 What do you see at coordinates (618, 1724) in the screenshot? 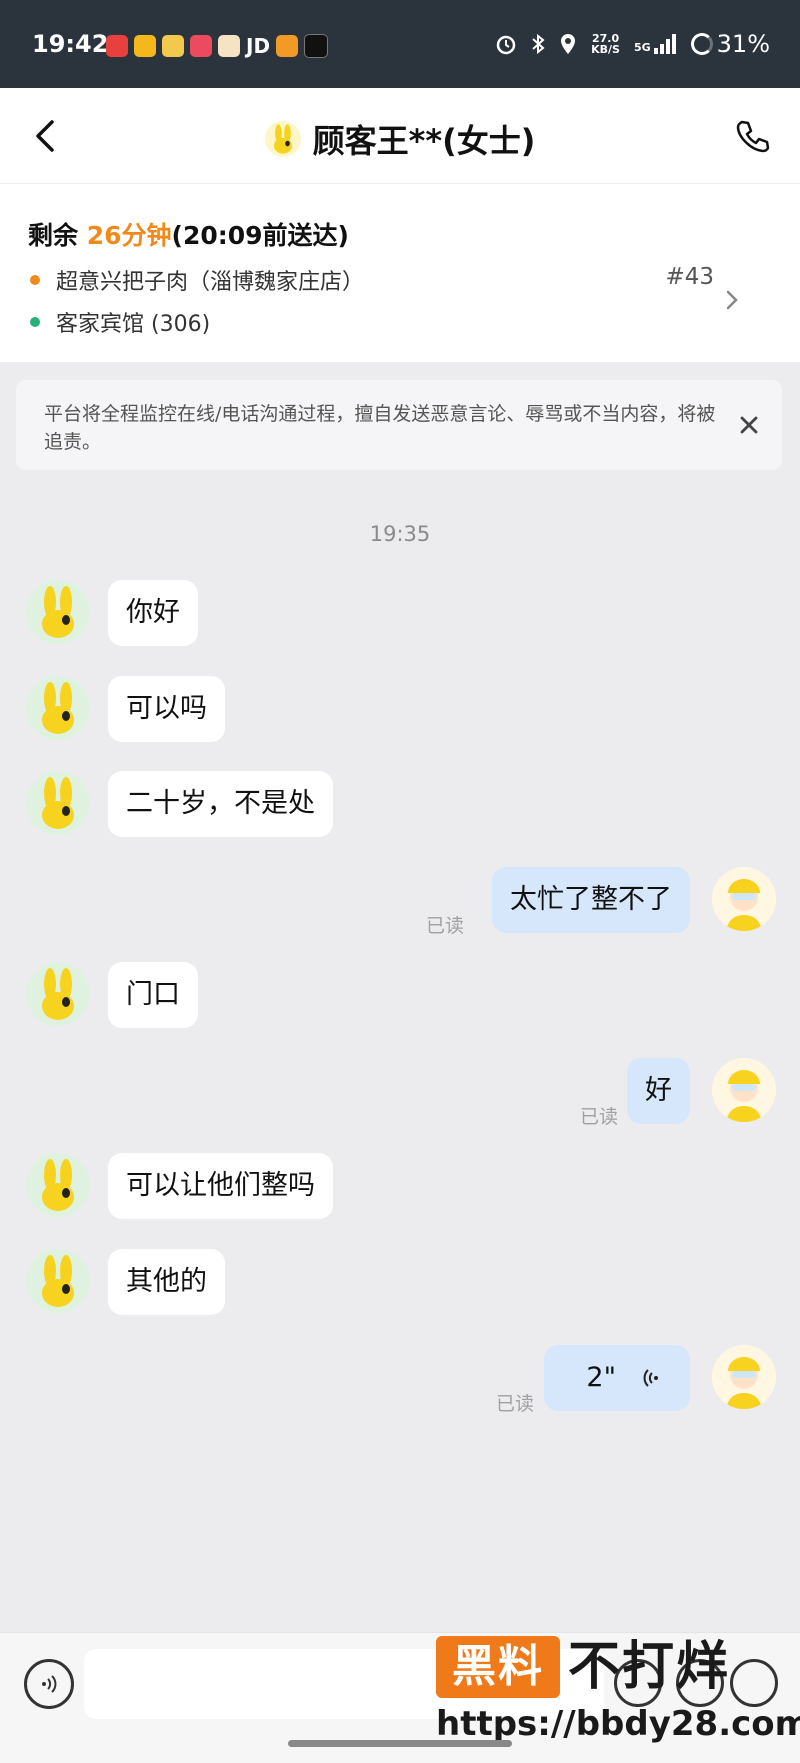
I see `watermark-url: https://bbdy28.com` at bounding box center [618, 1724].